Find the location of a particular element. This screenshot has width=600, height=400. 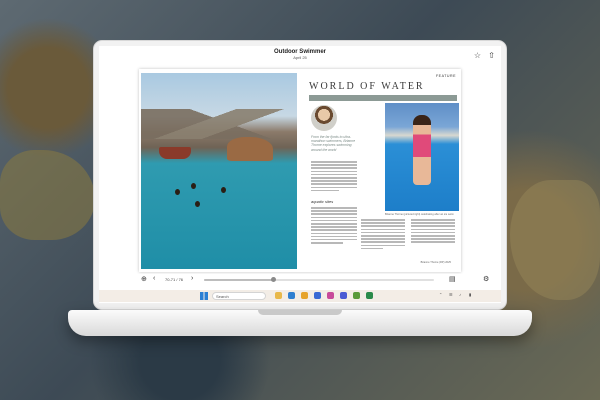

reader-toolbar: ⊕ ‹ 70-71 / 76 › ▤ ⚙ is located at coordinates (300, 280).